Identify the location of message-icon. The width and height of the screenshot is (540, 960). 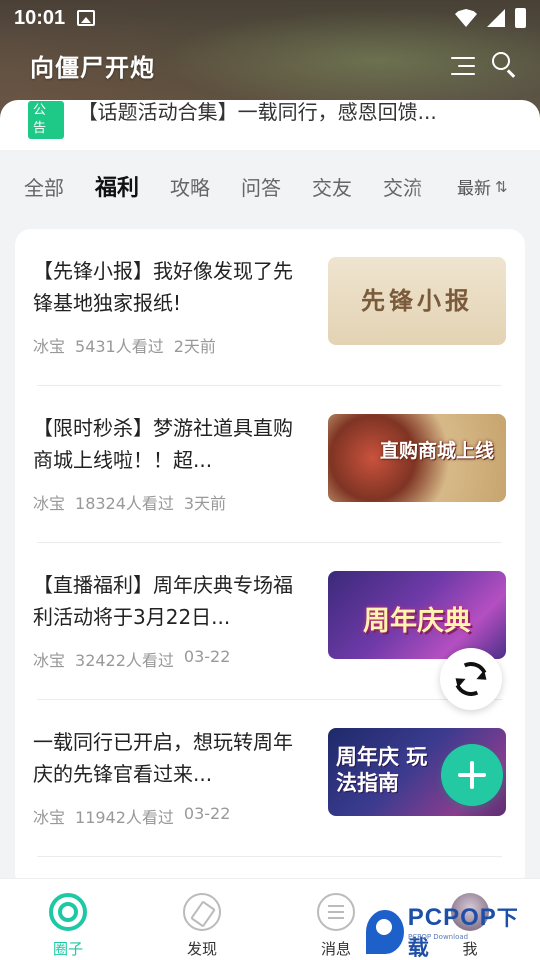
(336, 912).